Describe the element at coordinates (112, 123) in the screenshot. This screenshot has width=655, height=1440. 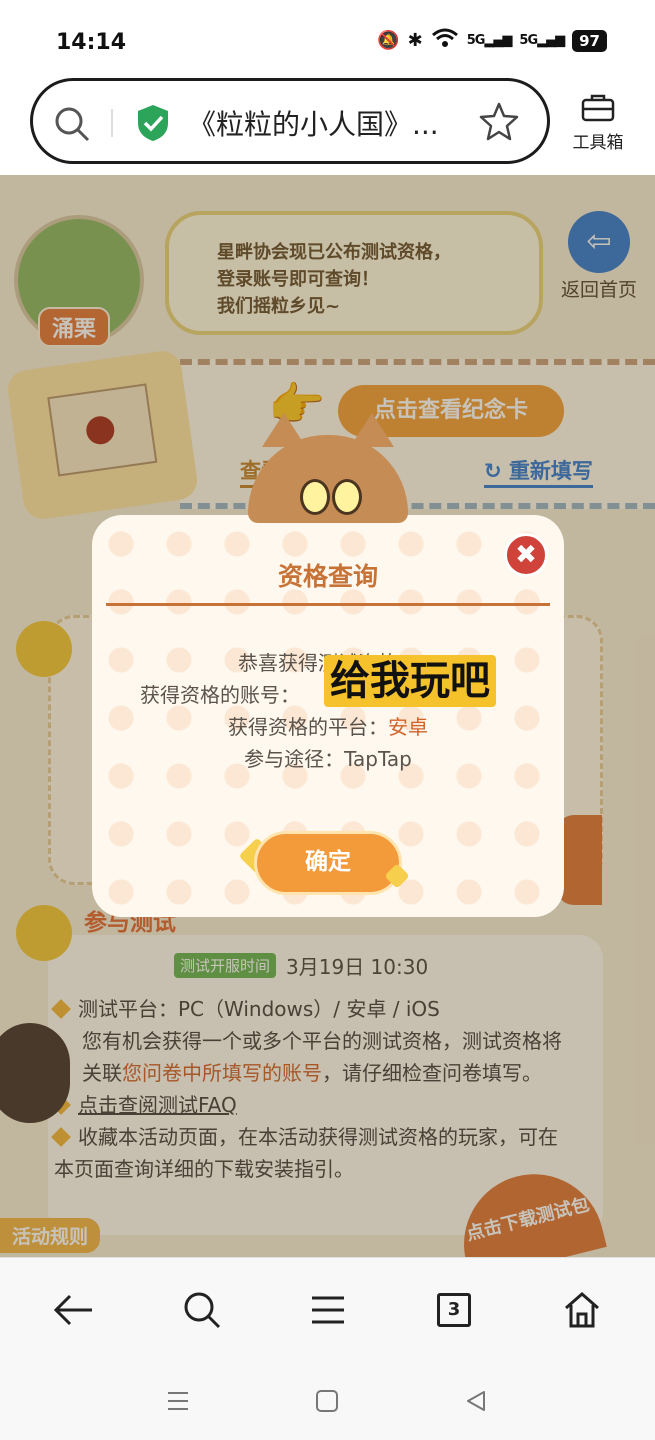
I see `url-divider` at that location.